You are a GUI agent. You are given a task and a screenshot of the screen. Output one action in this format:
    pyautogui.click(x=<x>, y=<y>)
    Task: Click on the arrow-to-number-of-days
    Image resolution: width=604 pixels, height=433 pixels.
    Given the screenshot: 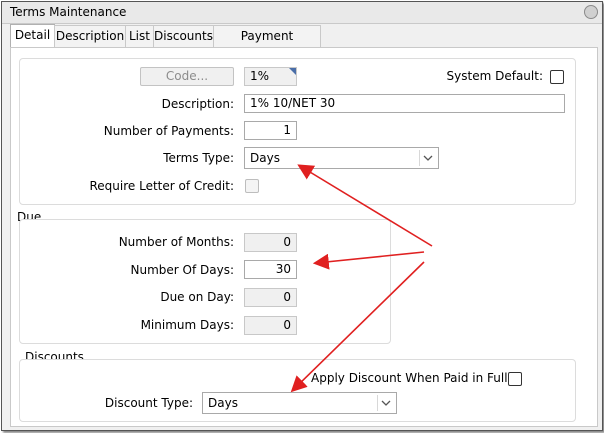 What is the action you would take?
    pyautogui.click(x=368, y=260)
    